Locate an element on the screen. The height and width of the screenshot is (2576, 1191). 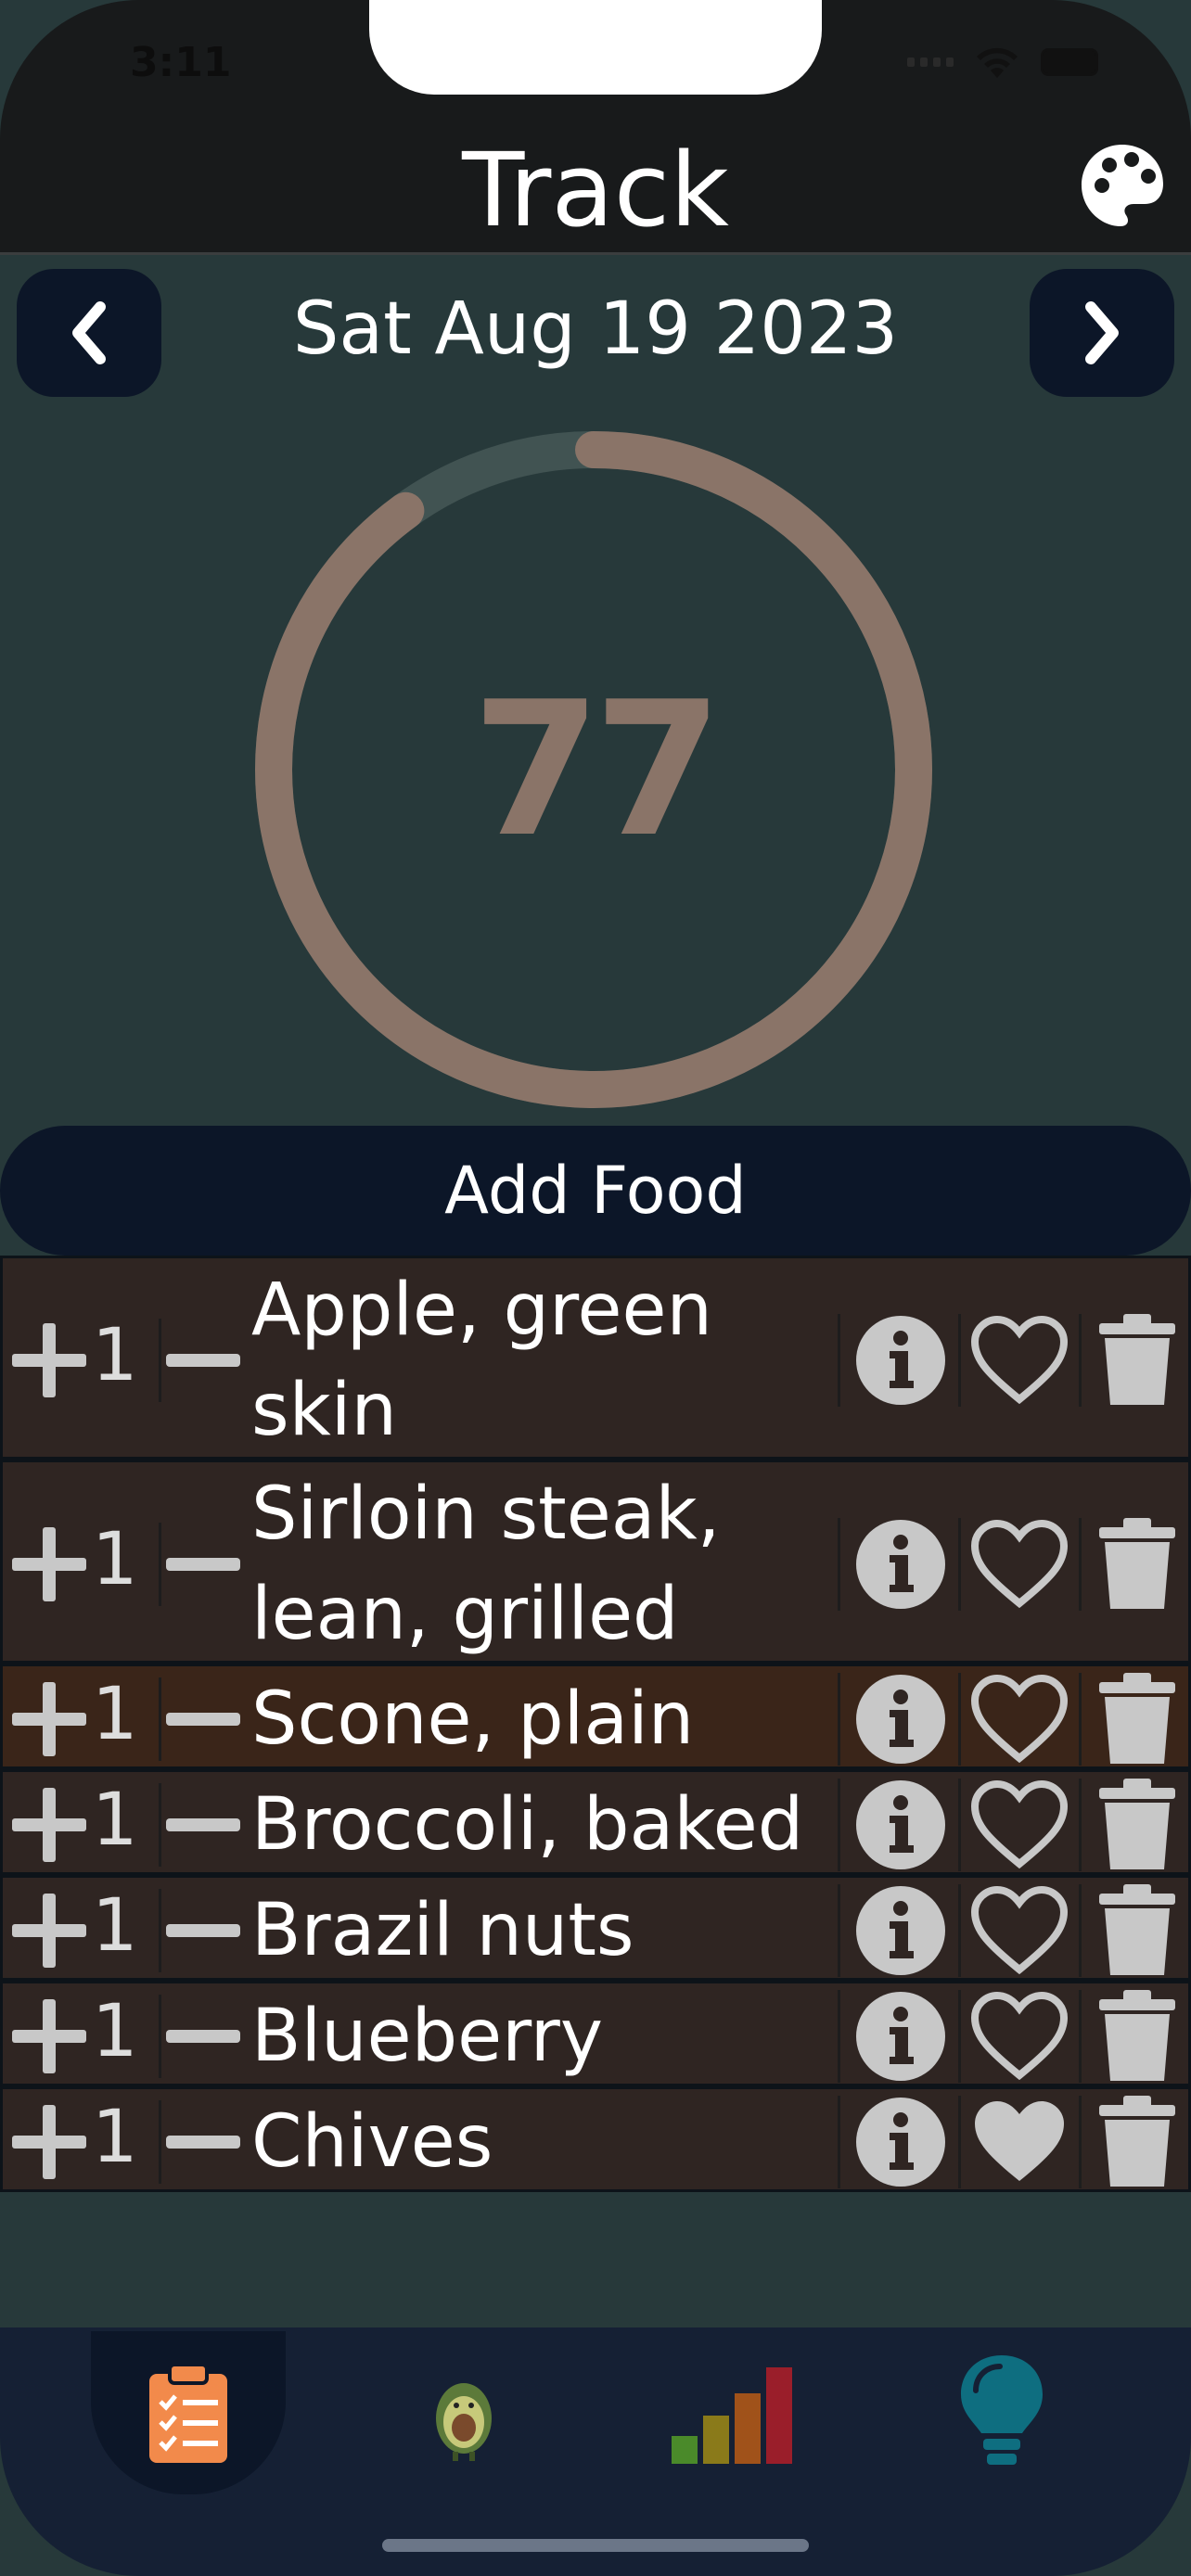
food-row: 1 Brazil nuts is located at coordinates (595, 1928).